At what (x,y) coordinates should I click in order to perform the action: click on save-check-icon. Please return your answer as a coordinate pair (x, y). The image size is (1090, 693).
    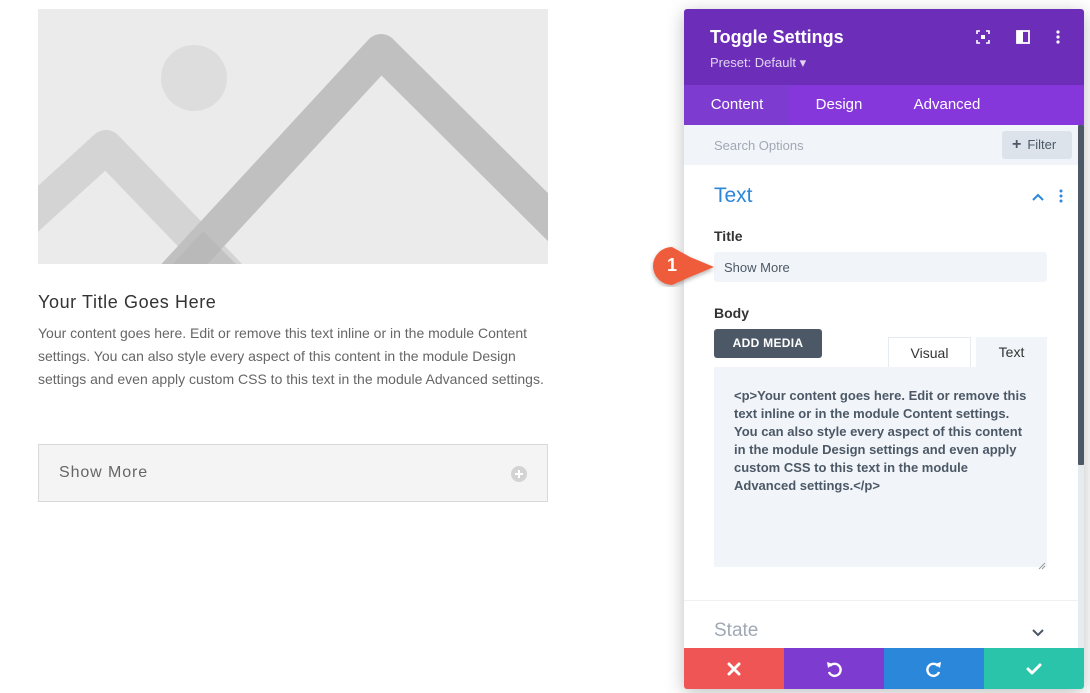
    Looking at the image, I should click on (1034, 668).